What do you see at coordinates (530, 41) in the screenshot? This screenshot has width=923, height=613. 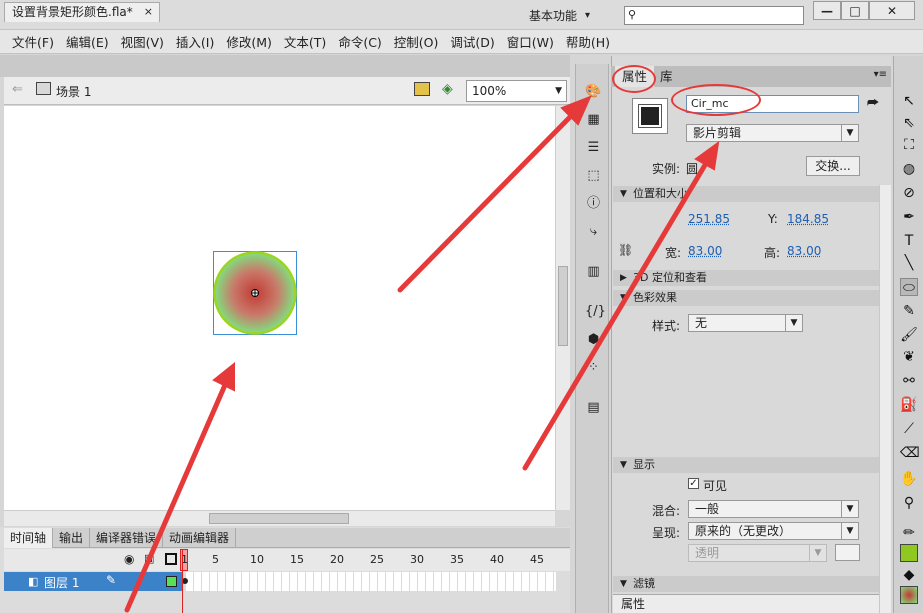 I see `menu-window: 窗口(W)` at bounding box center [530, 41].